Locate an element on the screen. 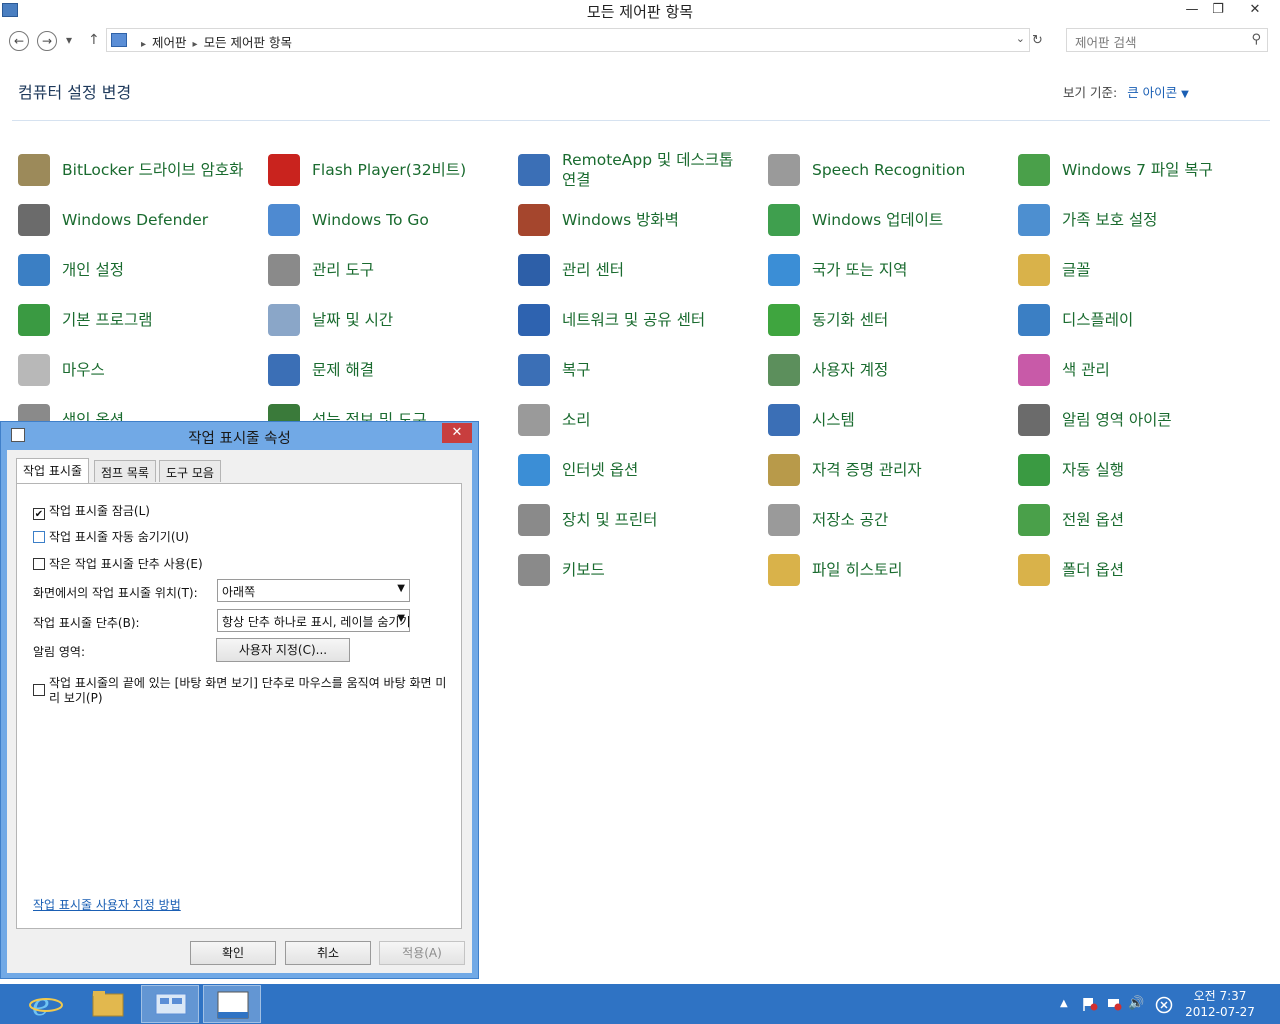  search-placeholder: 제어판 검색 is located at coordinates (1106, 42).